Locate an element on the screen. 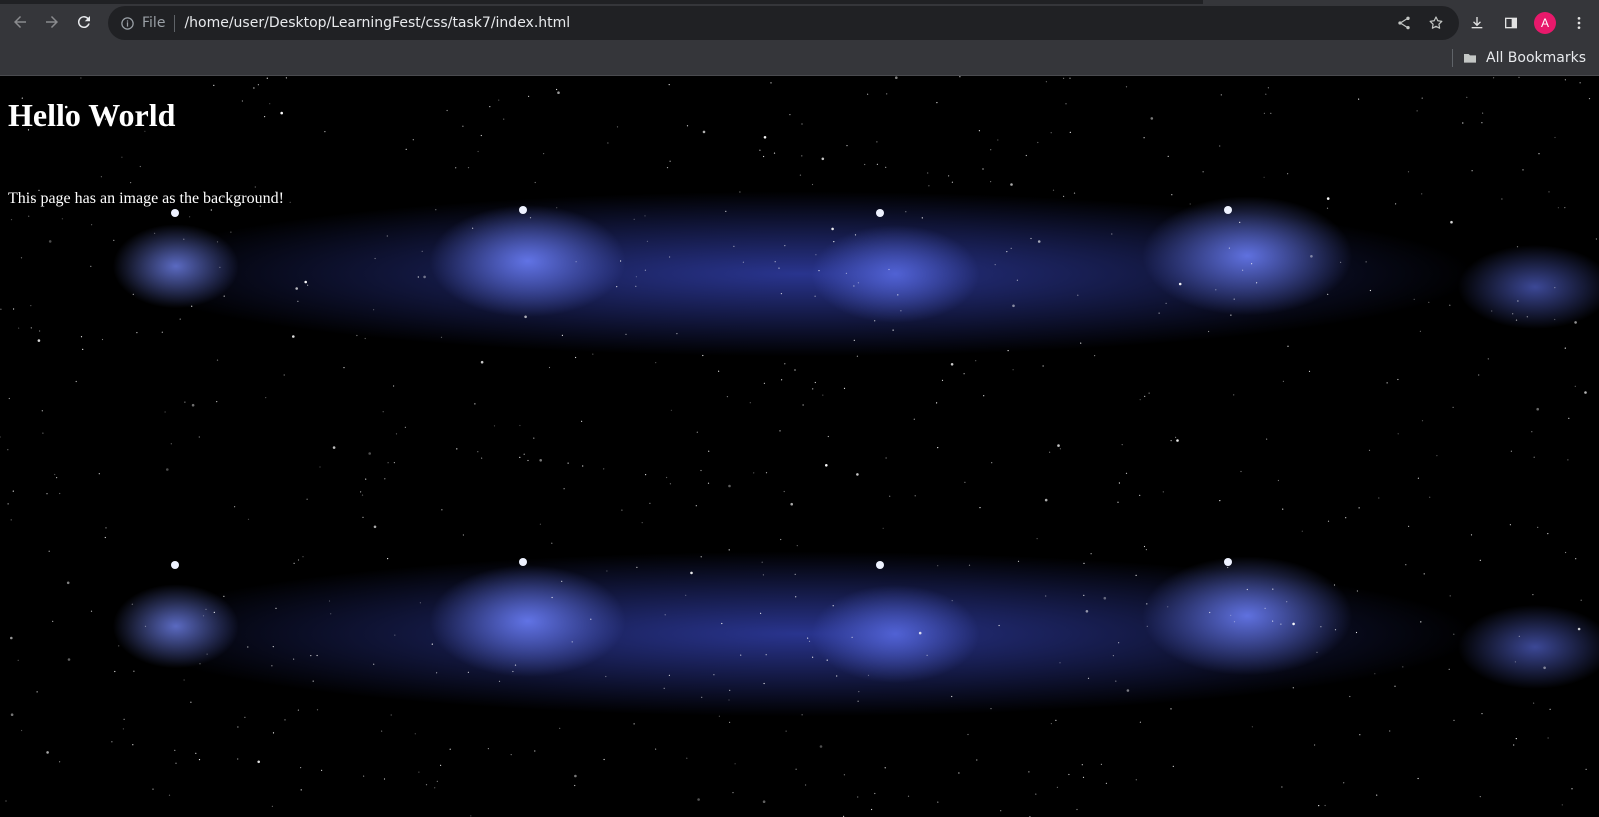 The image size is (1599, 817). bookmarks-divider is located at coordinates (1452, 58).